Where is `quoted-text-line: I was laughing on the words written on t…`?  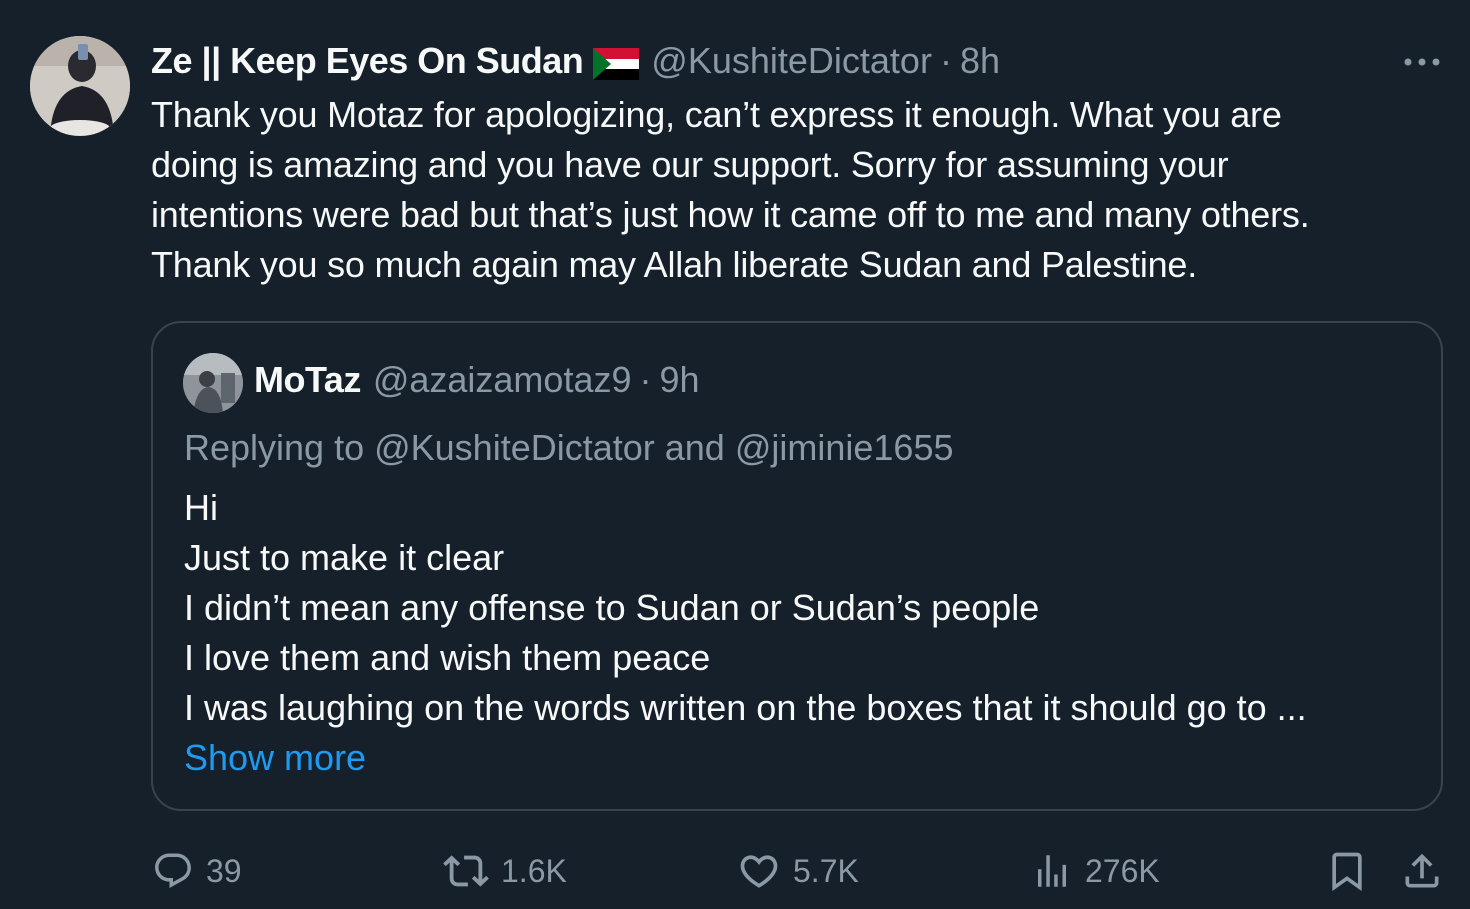 quoted-text-line: I was laughing on the words written on t… is located at coordinates (745, 707).